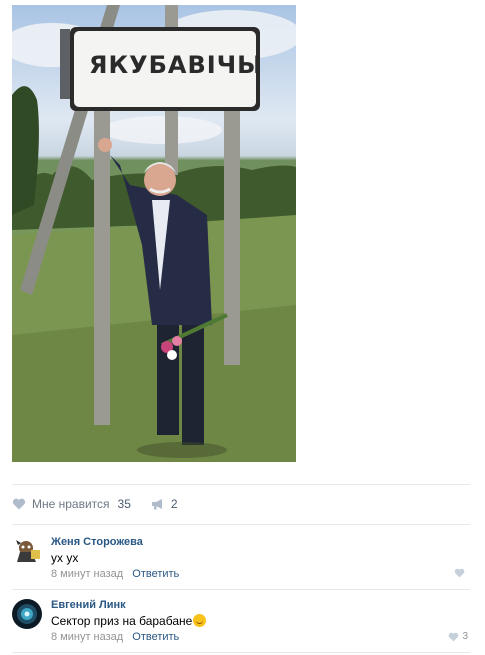  What do you see at coordinates (174, 504) in the screenshot?
I see `share-count: 2` at bounding box center [174, 504].